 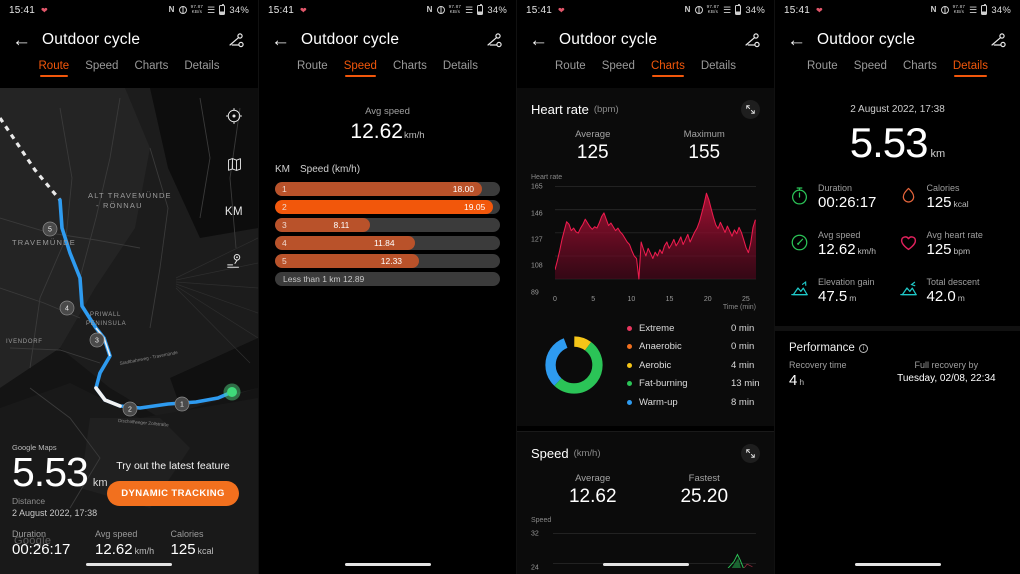 I want to click on stat-duration-label: Duration, so click(x=29, y=534).